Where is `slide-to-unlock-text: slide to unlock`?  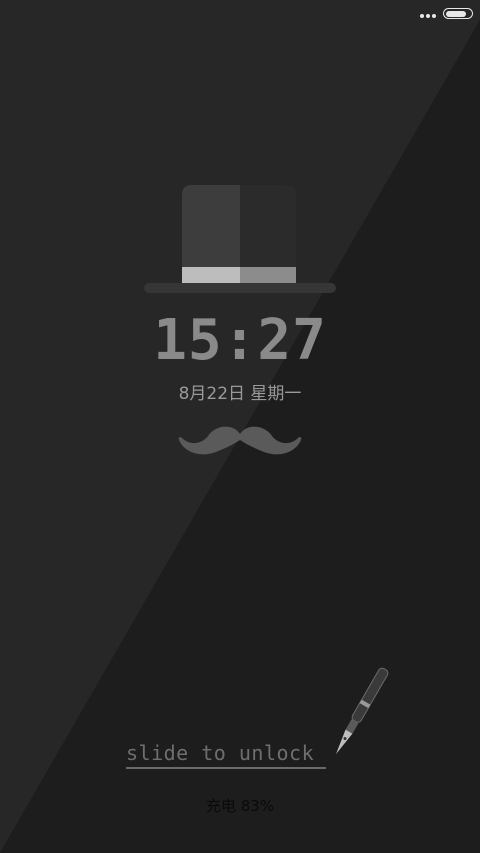
slide-to-unlock-text: slide to unlock is located at coordinates (220, 753).